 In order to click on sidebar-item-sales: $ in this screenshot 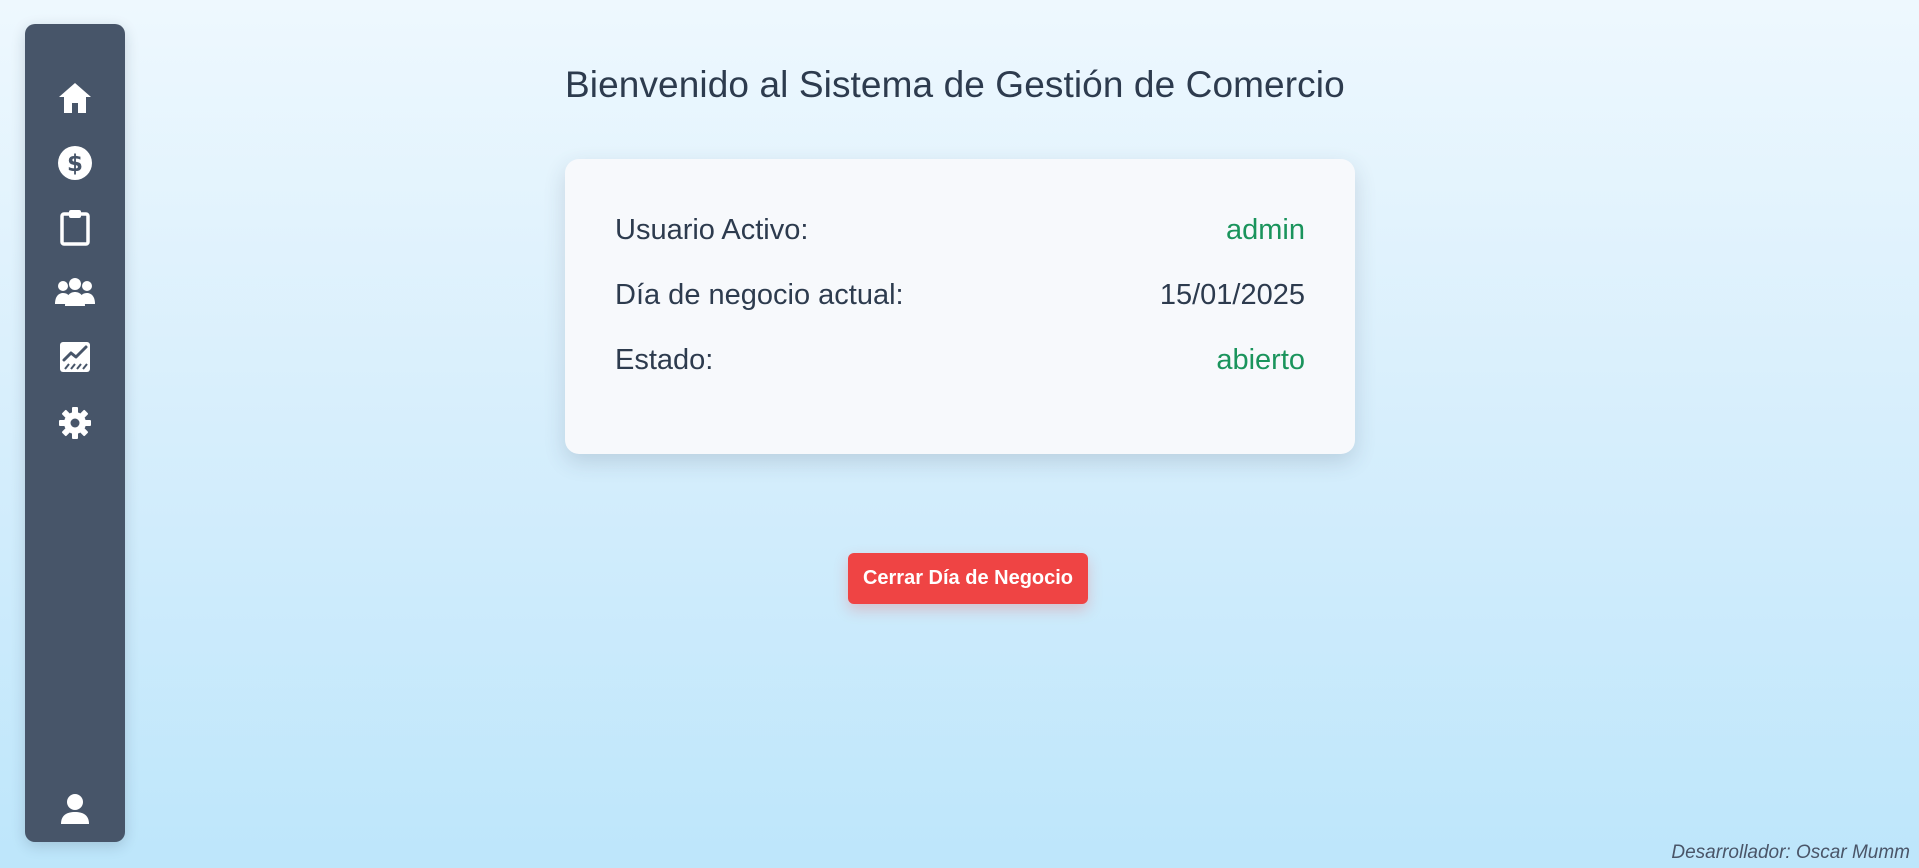, I will do `click(75, 163)`.